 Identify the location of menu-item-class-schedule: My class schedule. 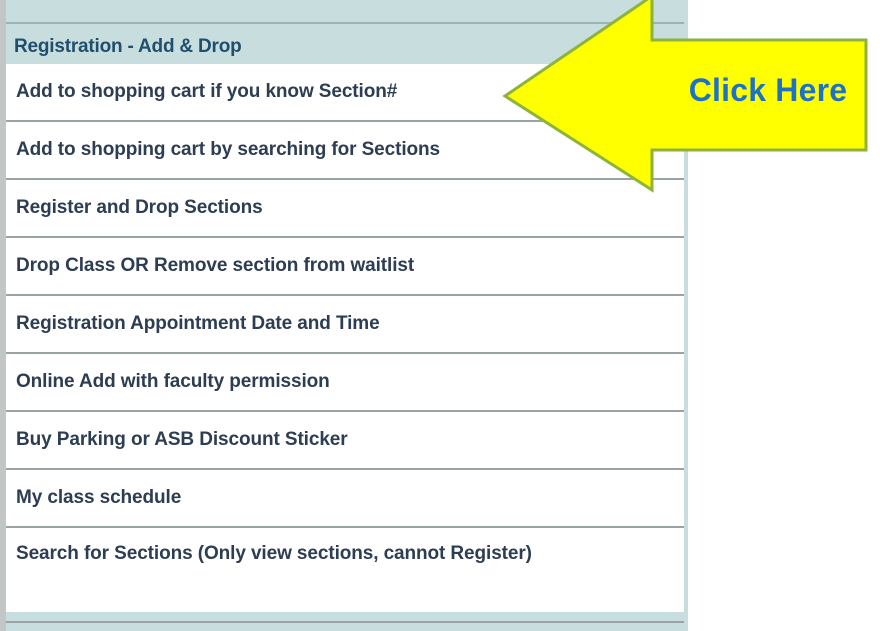
(345, 497).